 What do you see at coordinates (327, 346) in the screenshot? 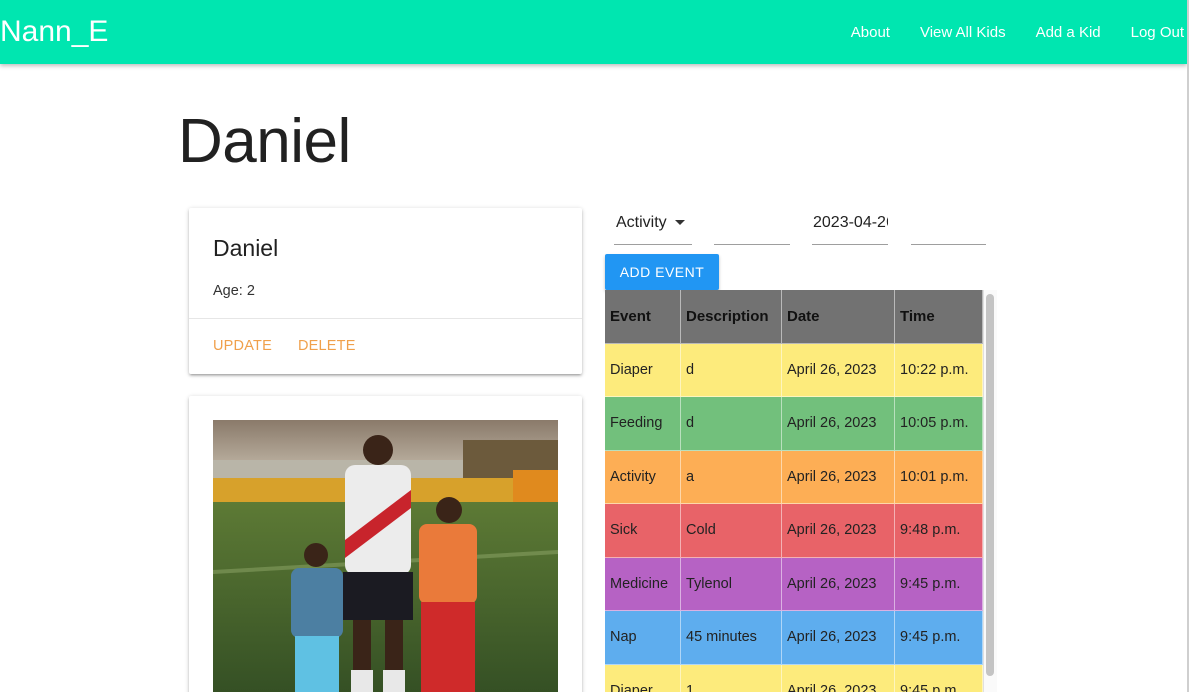
I see `delete-button: DELETE` at bounding box center [327, 346].